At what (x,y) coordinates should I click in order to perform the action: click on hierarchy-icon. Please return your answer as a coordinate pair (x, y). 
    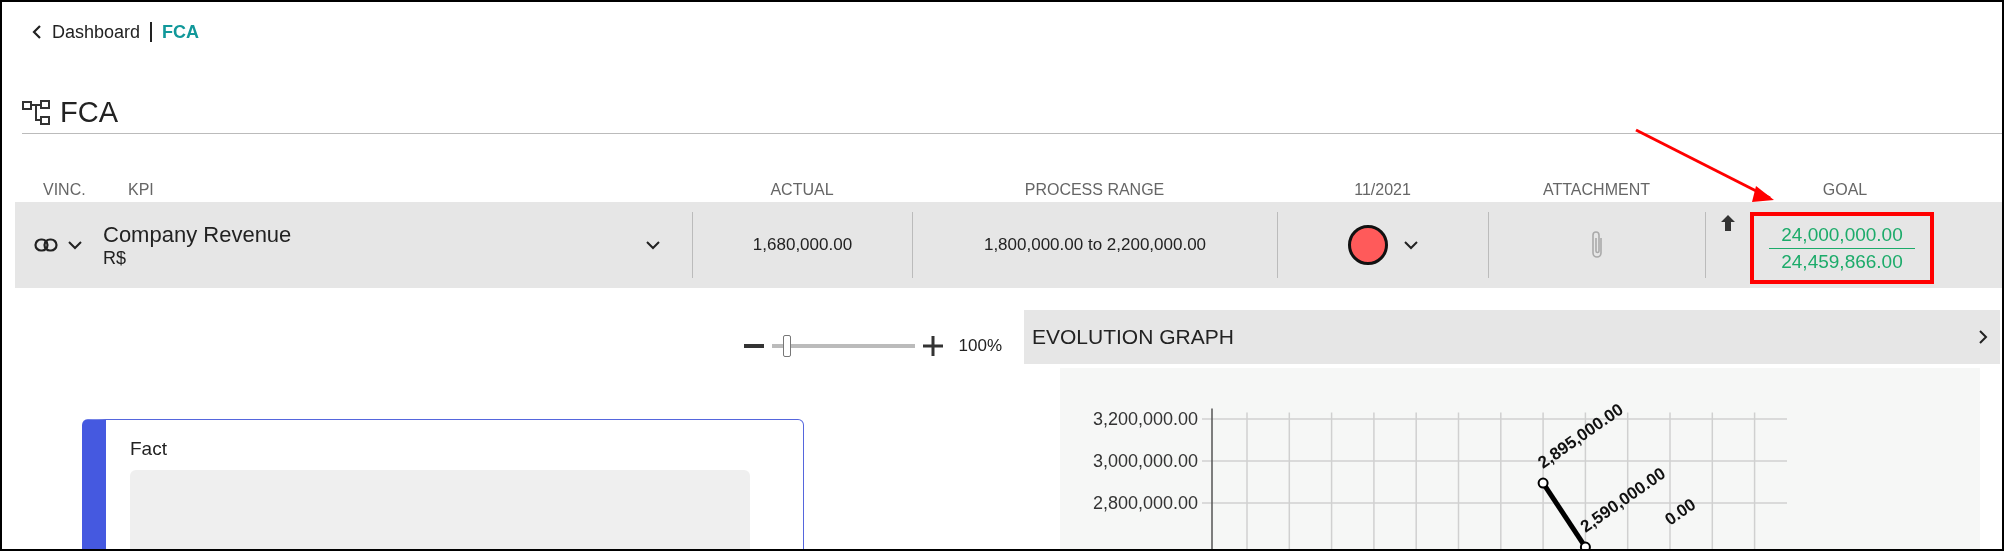
    Looking at the image, I should click on (37, 112).